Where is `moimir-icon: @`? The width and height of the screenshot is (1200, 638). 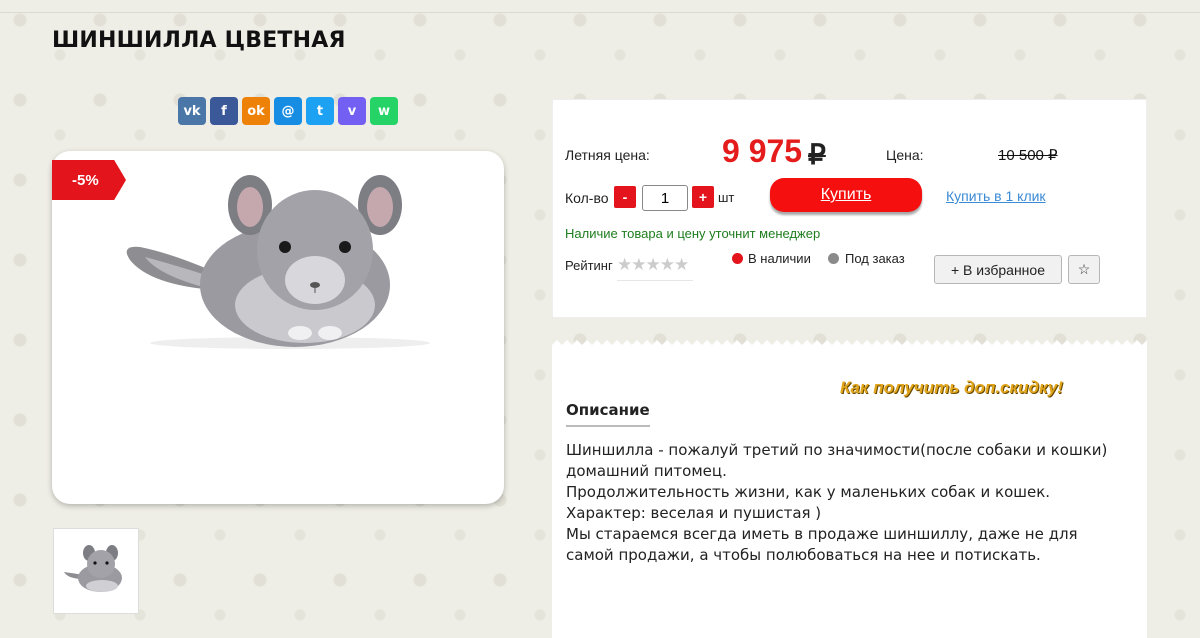 moimir-icon: @ is located at coordinates (288, 111).